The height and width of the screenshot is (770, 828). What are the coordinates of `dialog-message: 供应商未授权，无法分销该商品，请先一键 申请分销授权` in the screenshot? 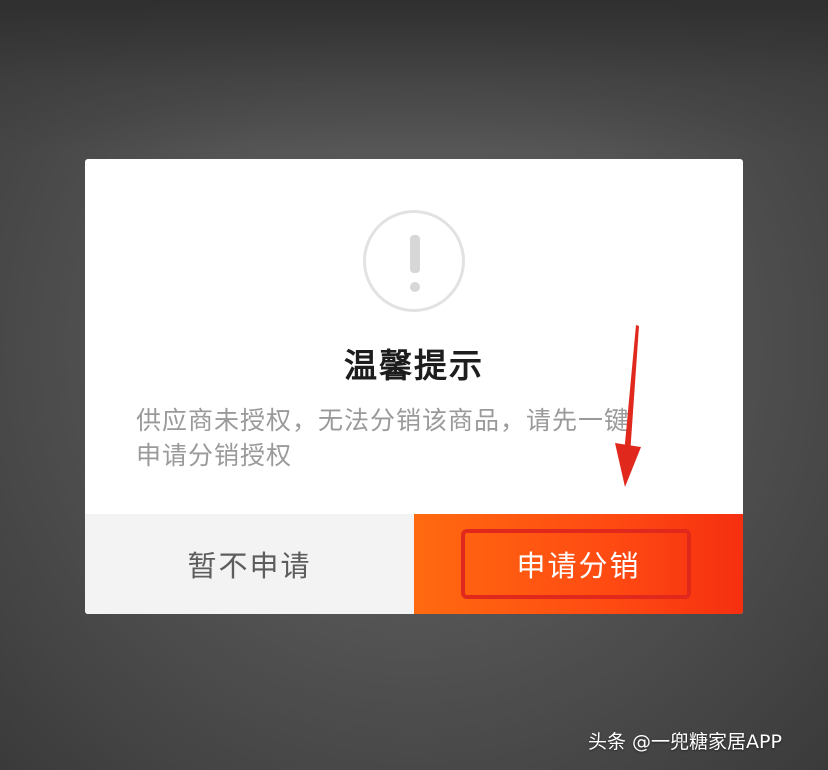 It's located at (414, 438).